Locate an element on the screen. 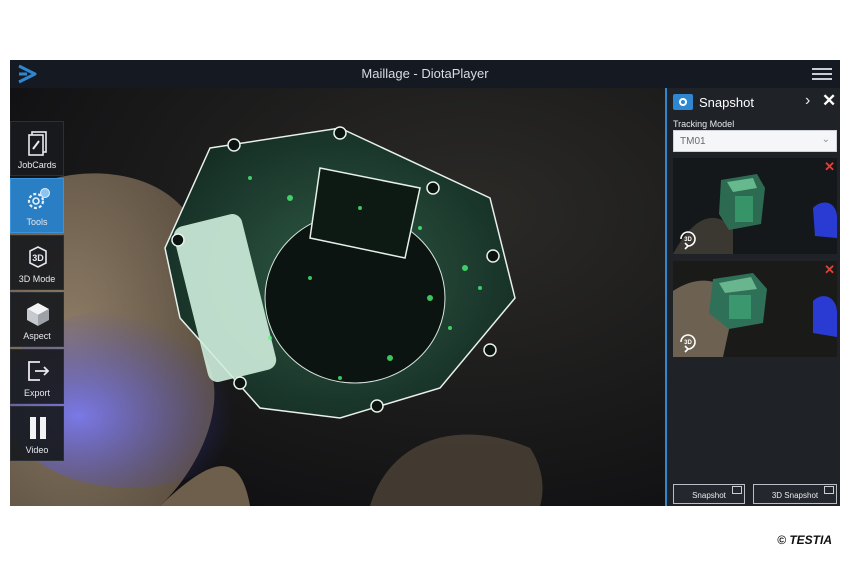 Image resolution: width=850 pixels, height=567 pixels. toolbar-video-button: Video is located at coordinates (37, 433).